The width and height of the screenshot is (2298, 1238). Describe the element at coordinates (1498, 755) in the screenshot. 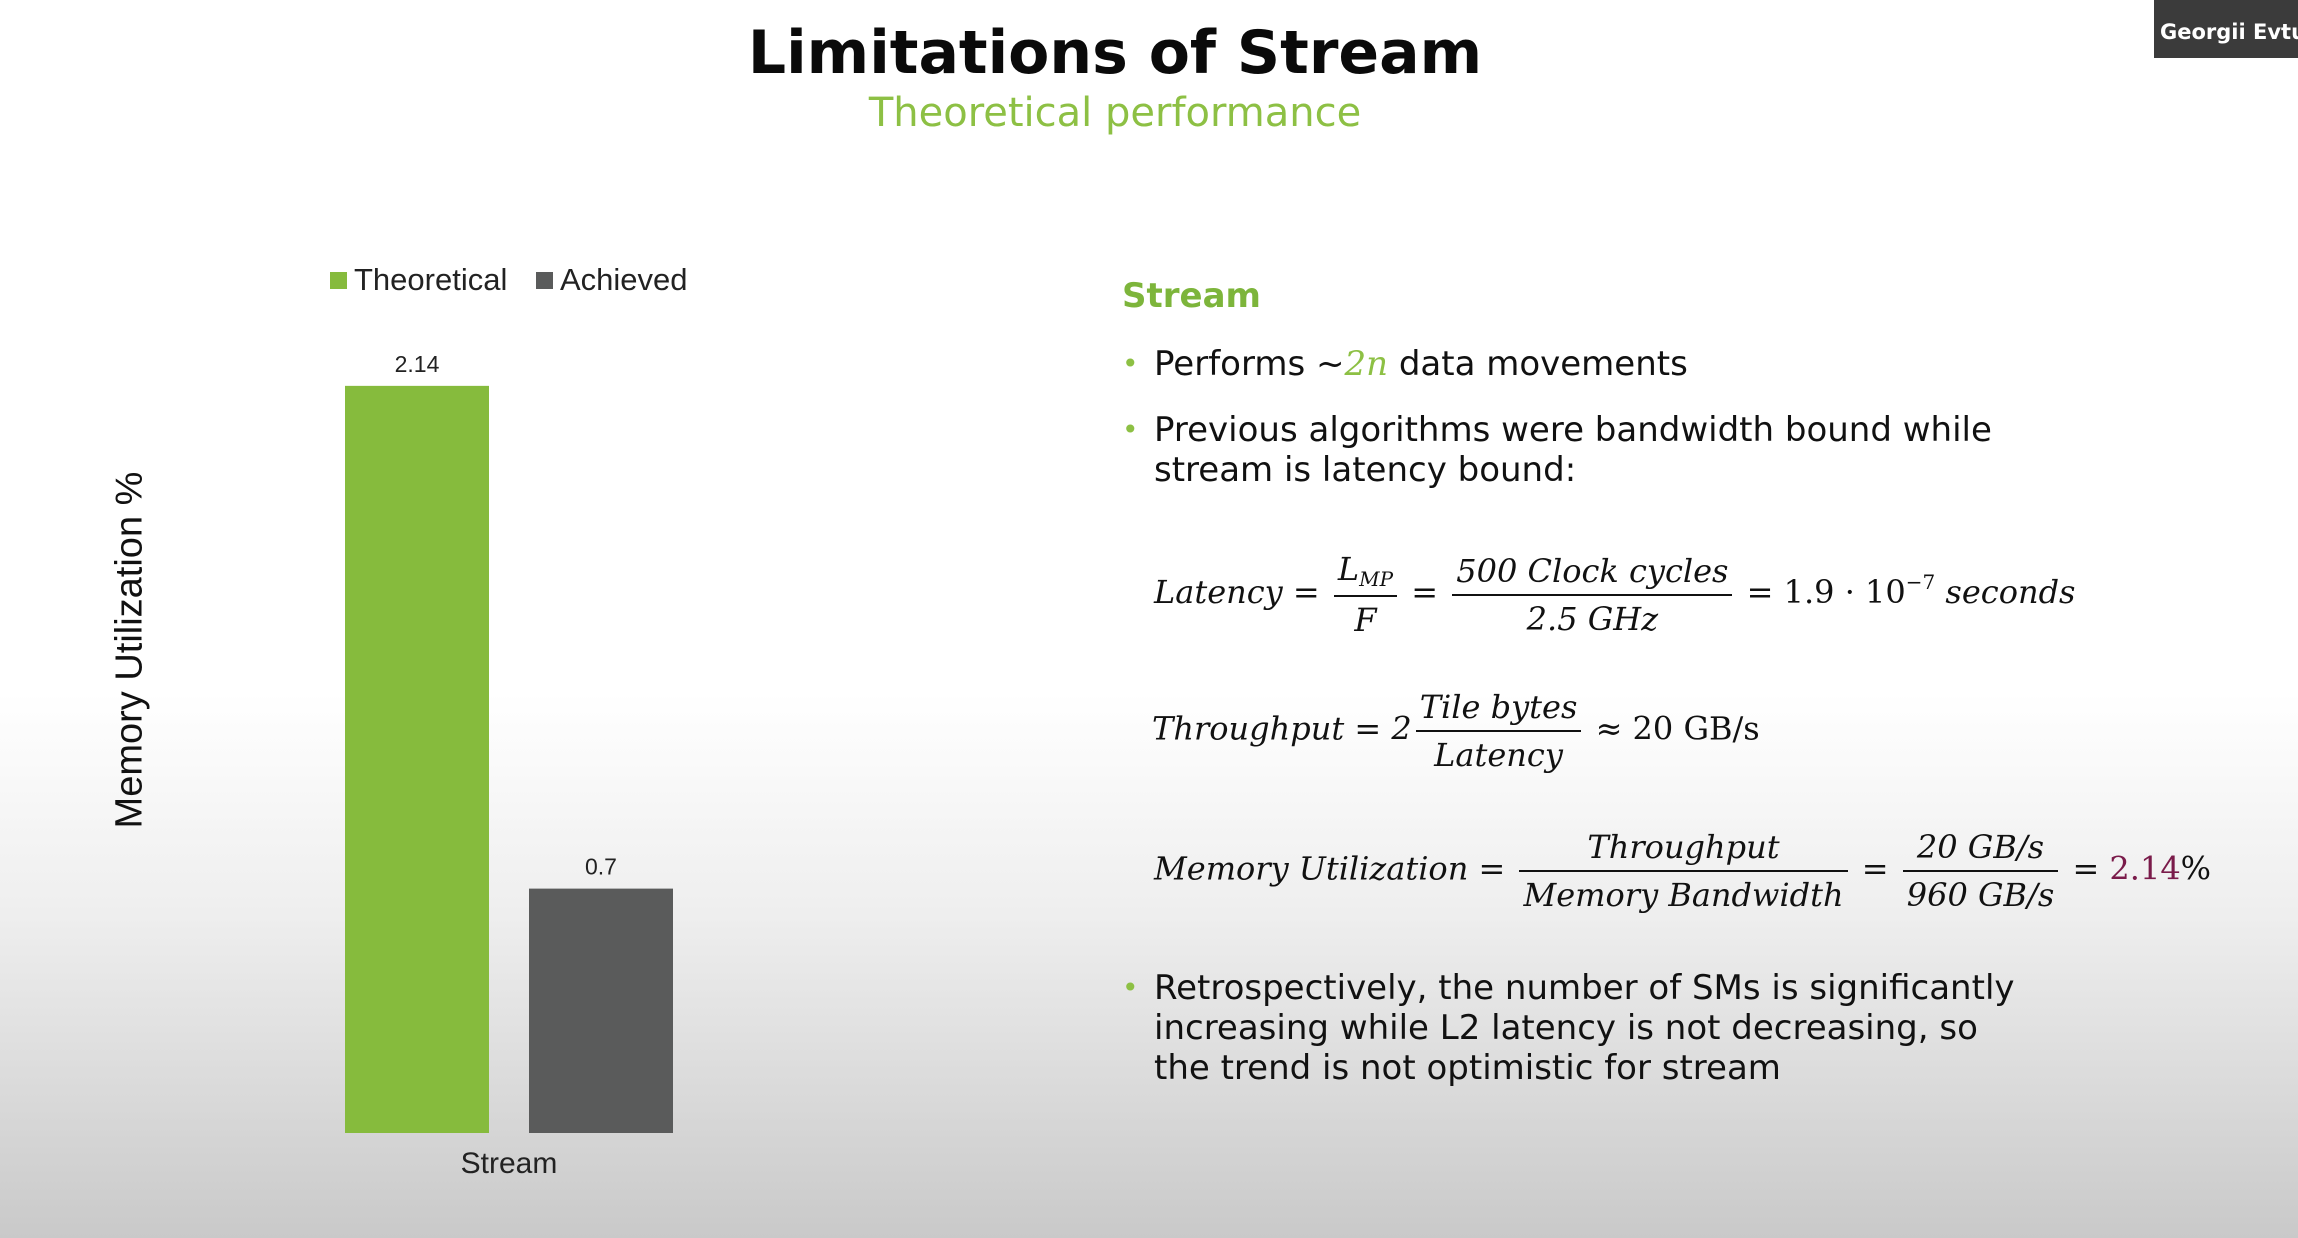

I see `eq2-den: Latency` at that location.